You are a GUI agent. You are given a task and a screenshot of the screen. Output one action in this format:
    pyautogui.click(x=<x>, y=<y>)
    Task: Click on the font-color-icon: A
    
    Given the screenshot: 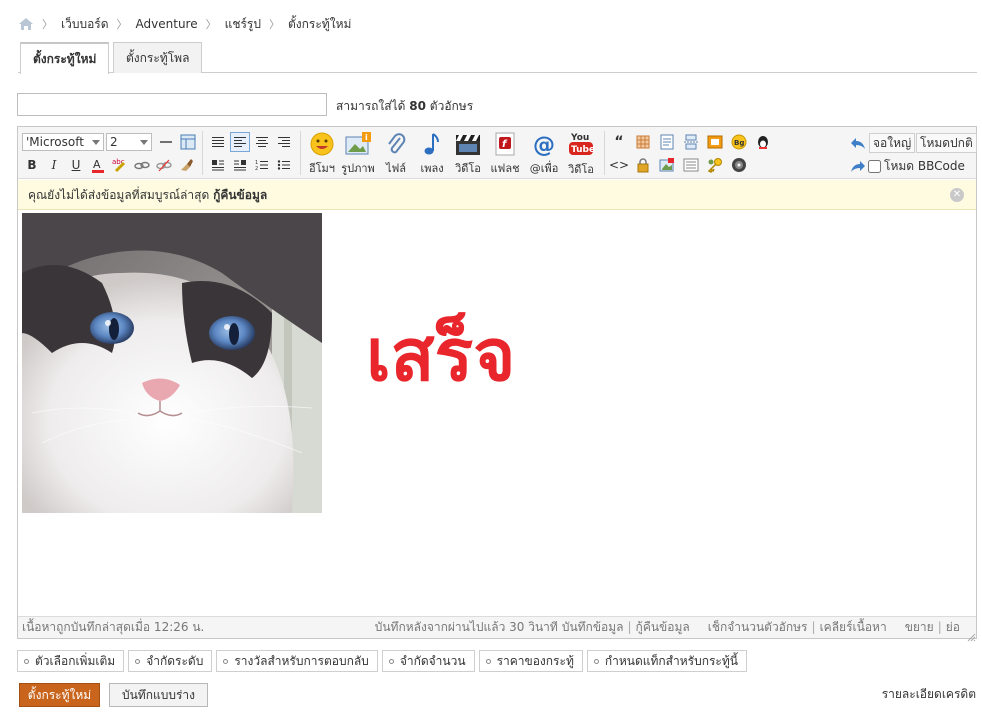 What is the action you would take?
    pyautogui.click(x=98, y=165)
    